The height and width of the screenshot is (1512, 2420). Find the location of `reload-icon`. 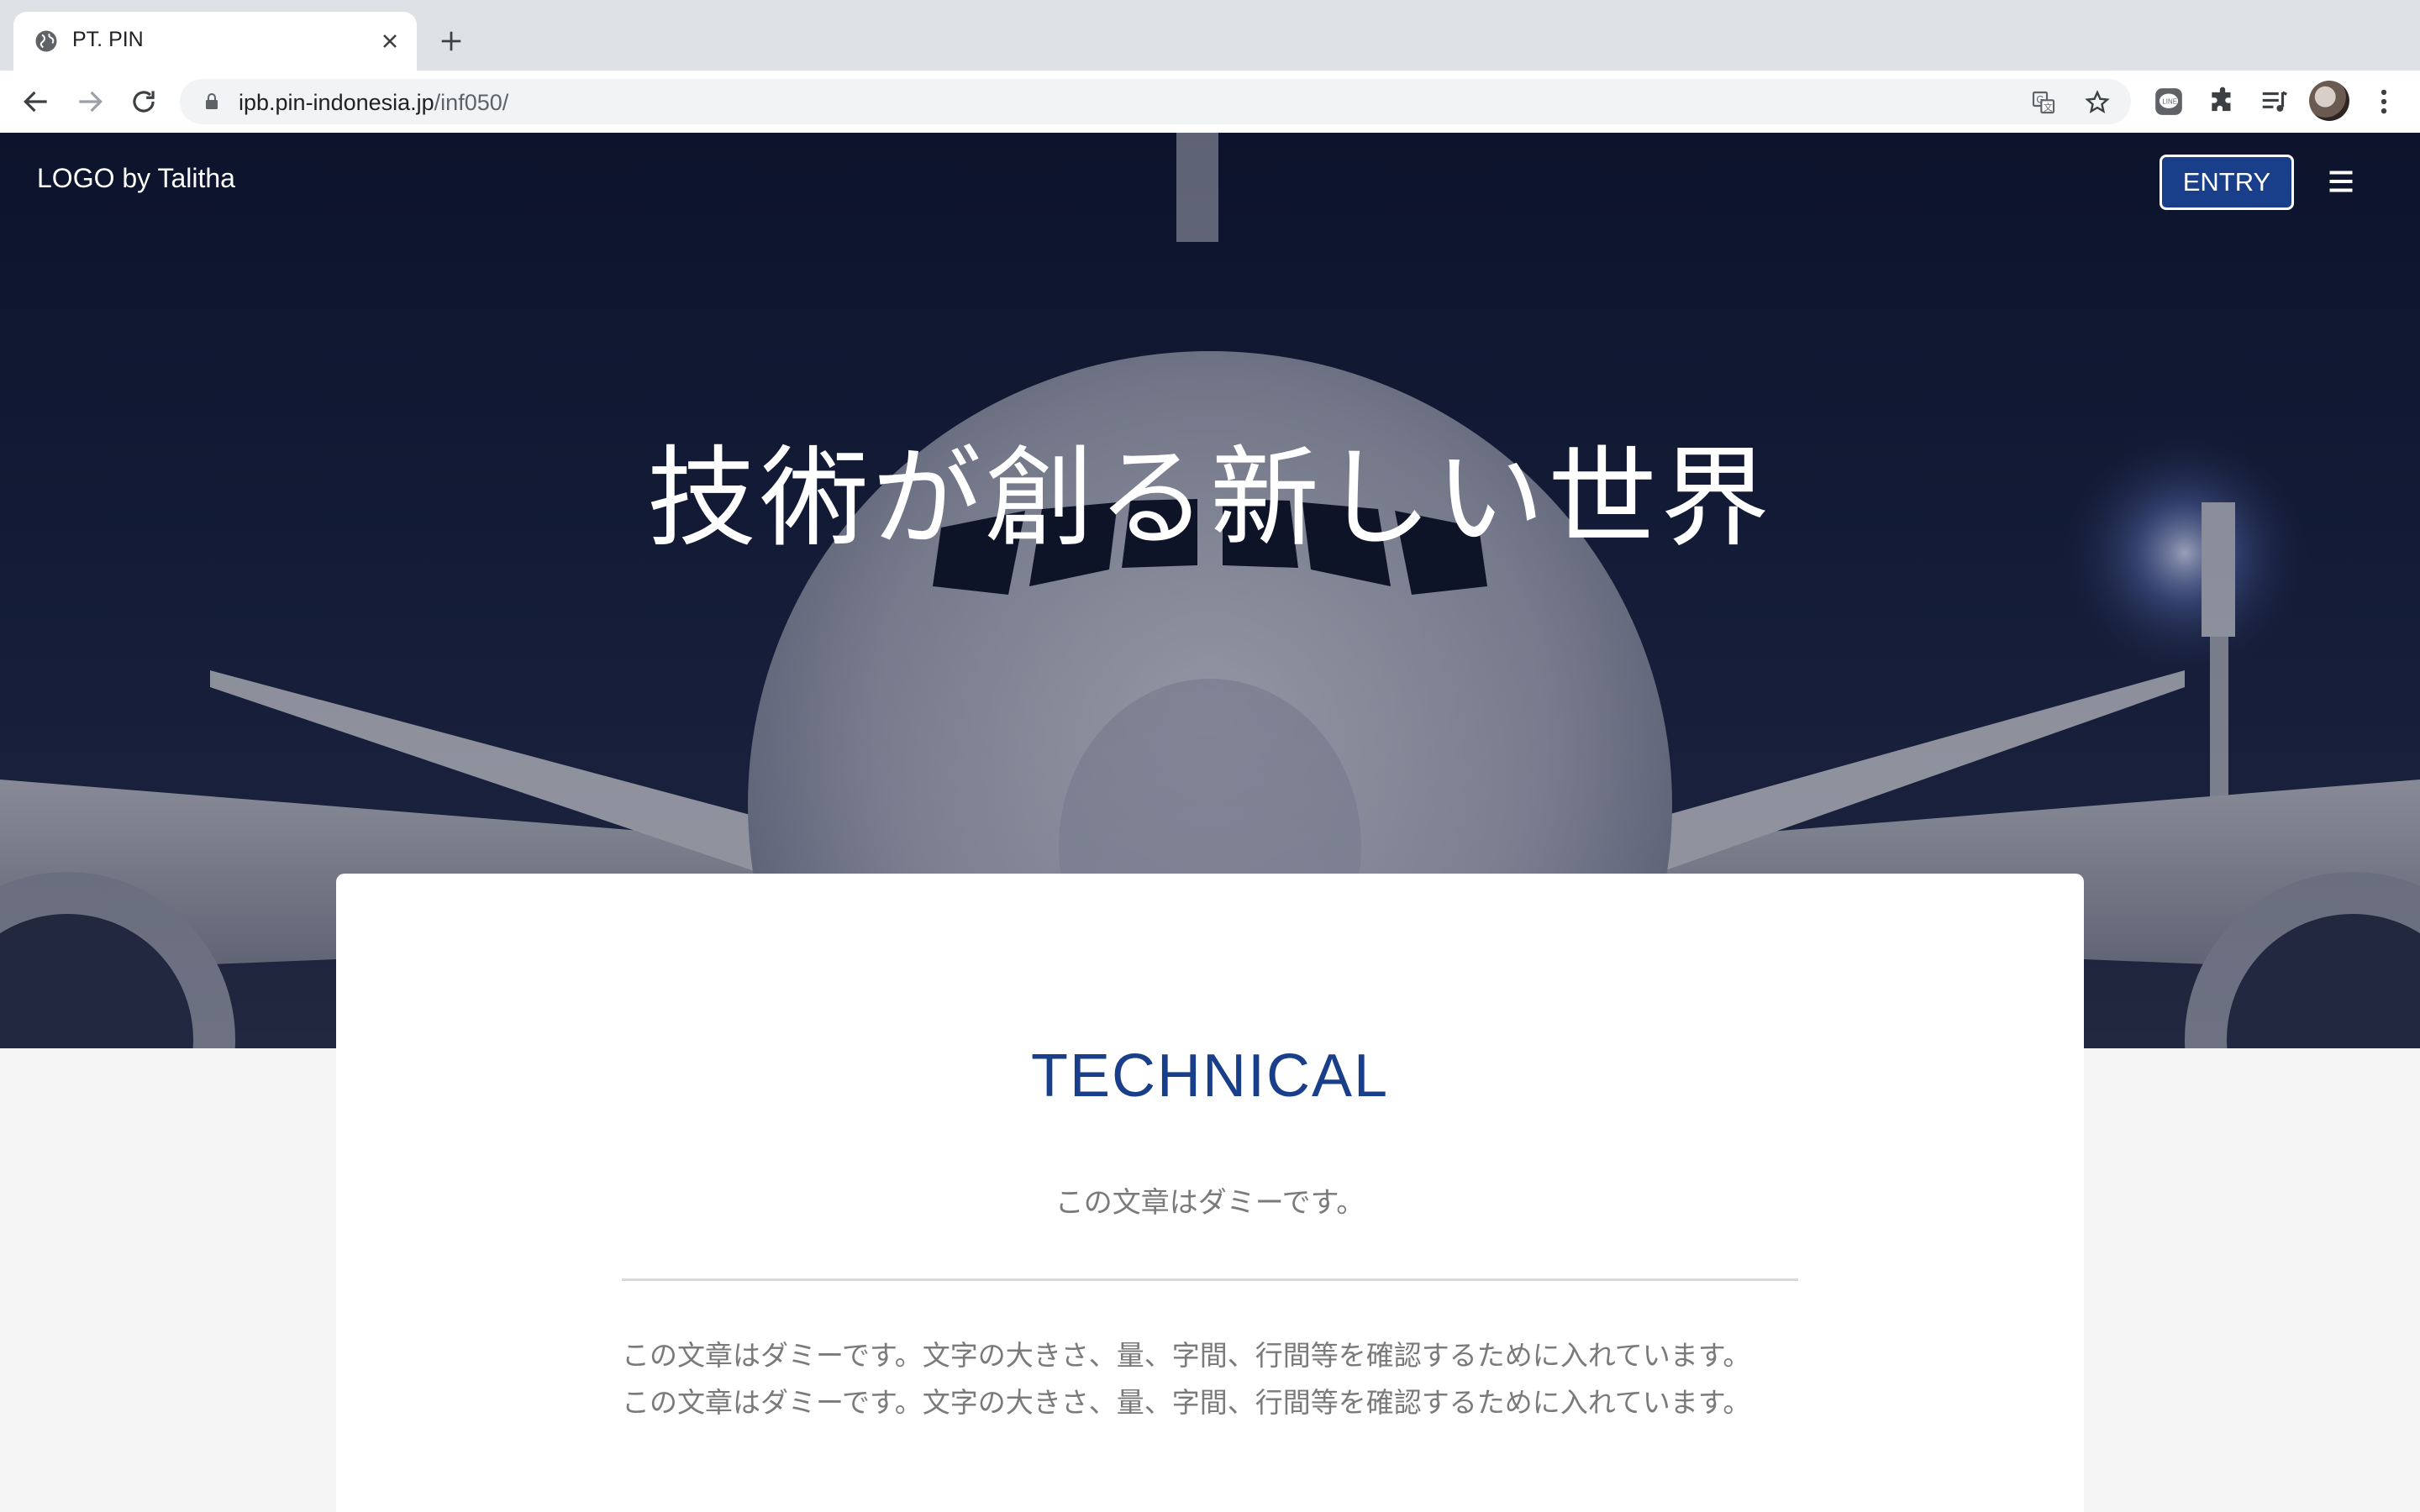

reload-icon is located at coordinates (144, 102).